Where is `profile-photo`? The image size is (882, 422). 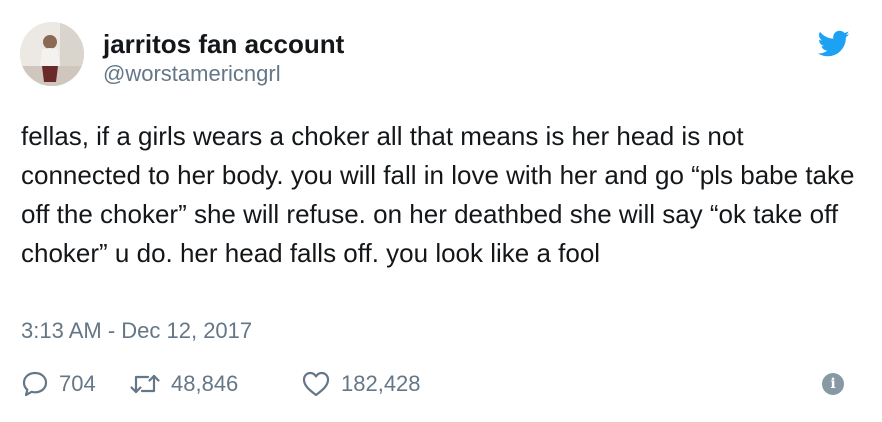
profile-photo is located at coordinates (52, 54).